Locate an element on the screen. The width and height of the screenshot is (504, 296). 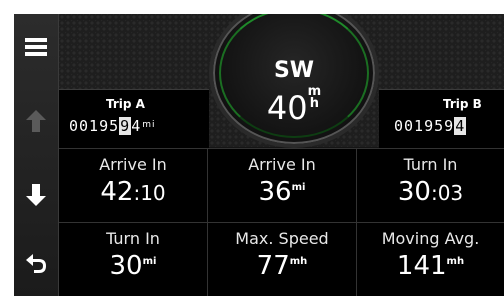
trip-b-label: Trip B is located at coordinates (462, 104).